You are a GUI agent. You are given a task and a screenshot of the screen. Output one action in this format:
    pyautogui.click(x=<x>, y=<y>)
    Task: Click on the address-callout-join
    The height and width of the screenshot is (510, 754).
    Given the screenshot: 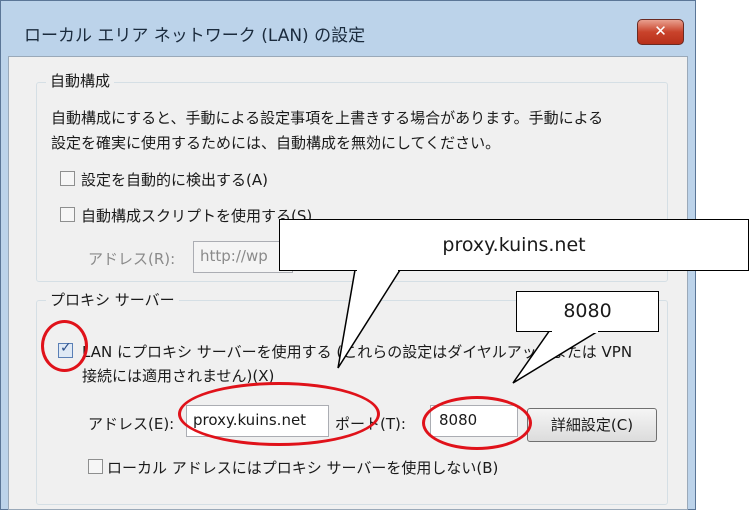 What is the action you would take?
    pyautogui.click(x=377, y=270)
    